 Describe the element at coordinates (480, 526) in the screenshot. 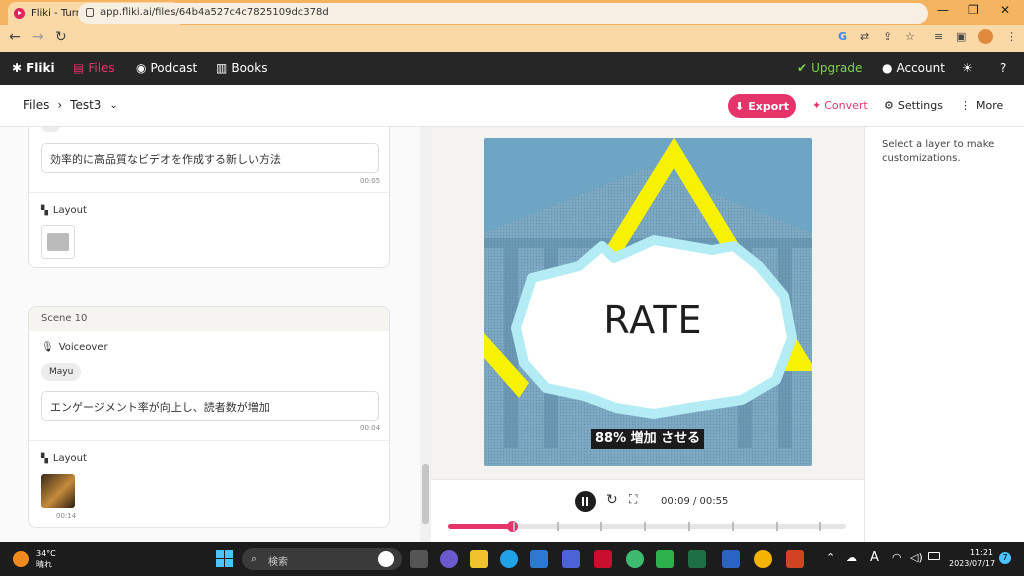

I see `timeline-progress` at that location.